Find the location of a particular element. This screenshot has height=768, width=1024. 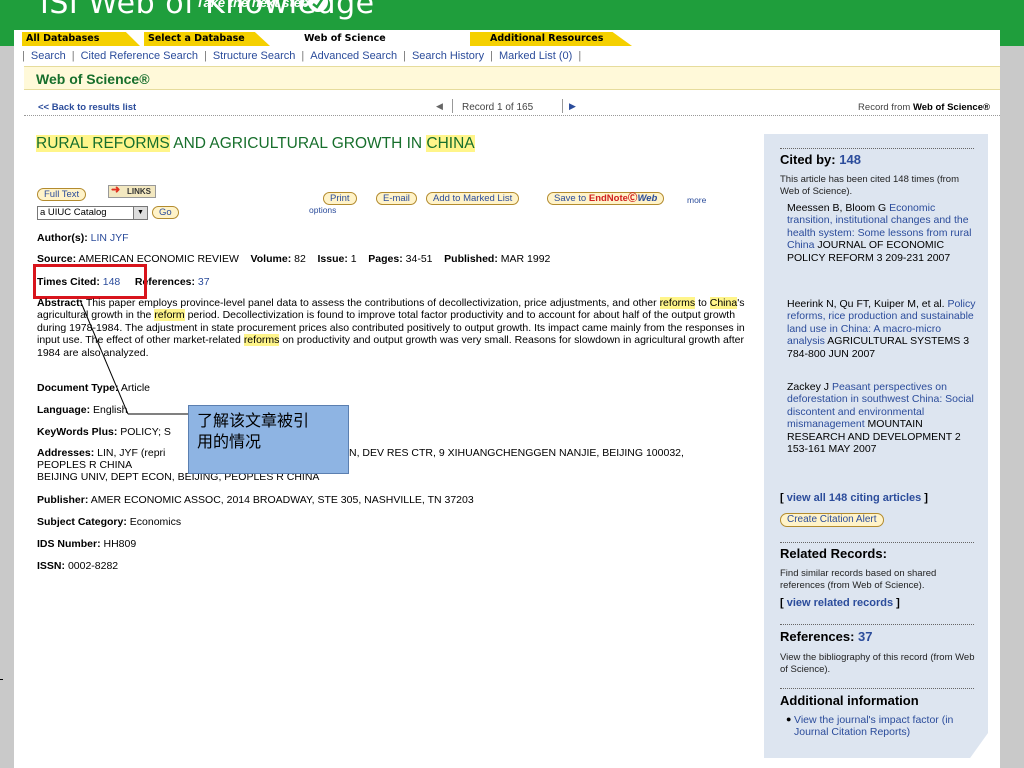

nav-search: Search is located at coordinates (48, 56).